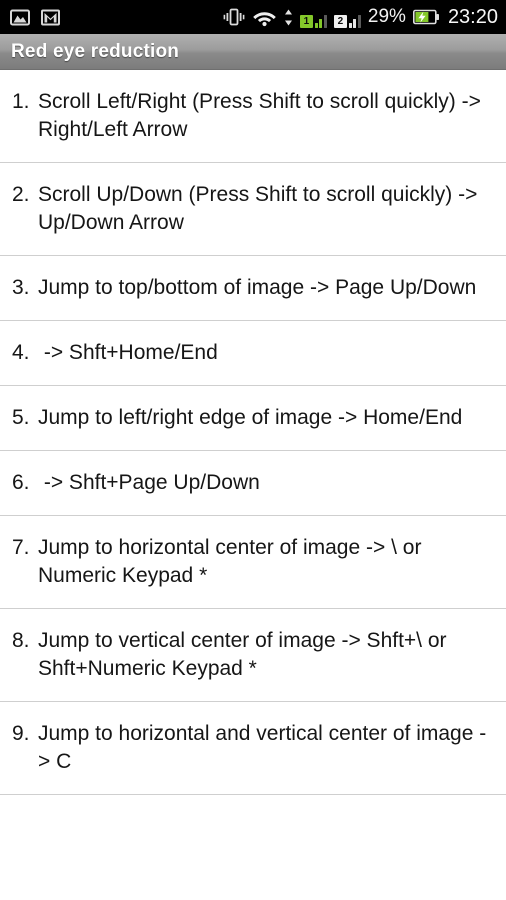 The image size is (506, 900). Describe the element at coordinates (128, 352) in the screenshot. I see `list-item-text: -> Shft+Home/End` at that location.